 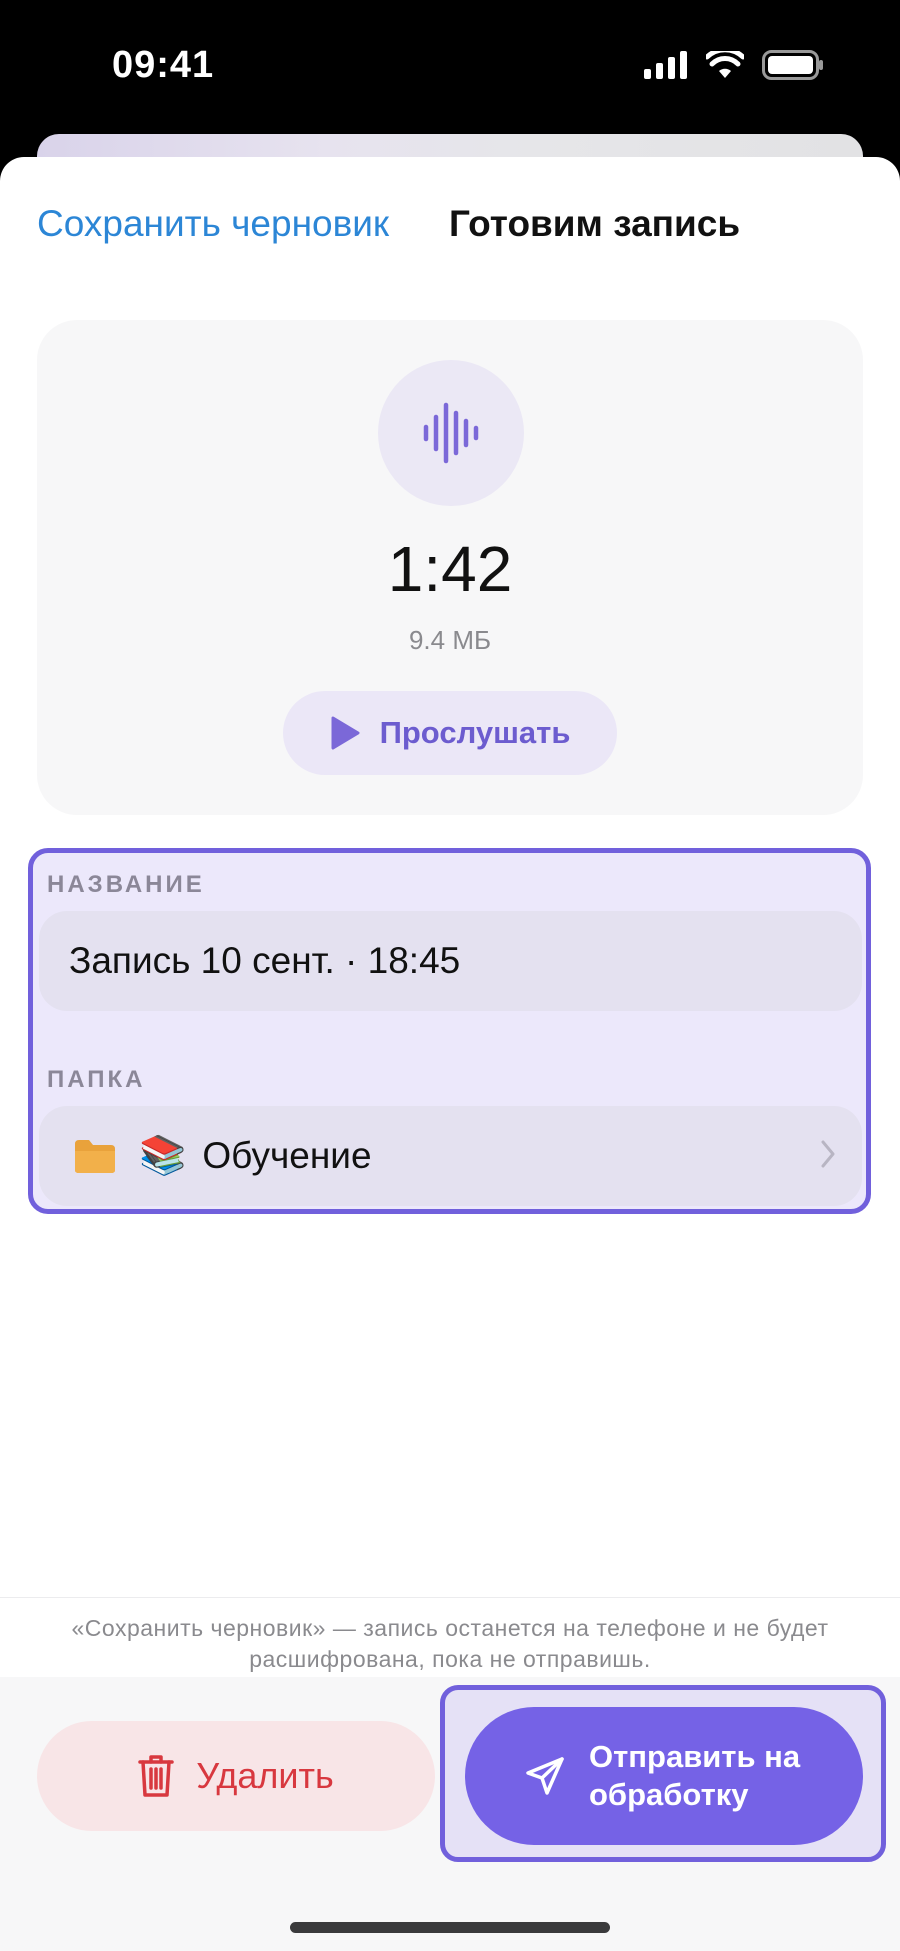 What do you see at coordinates (95, 1156) in the screenshot?
I see `folder-icon` at bounding box center [95, 1156].